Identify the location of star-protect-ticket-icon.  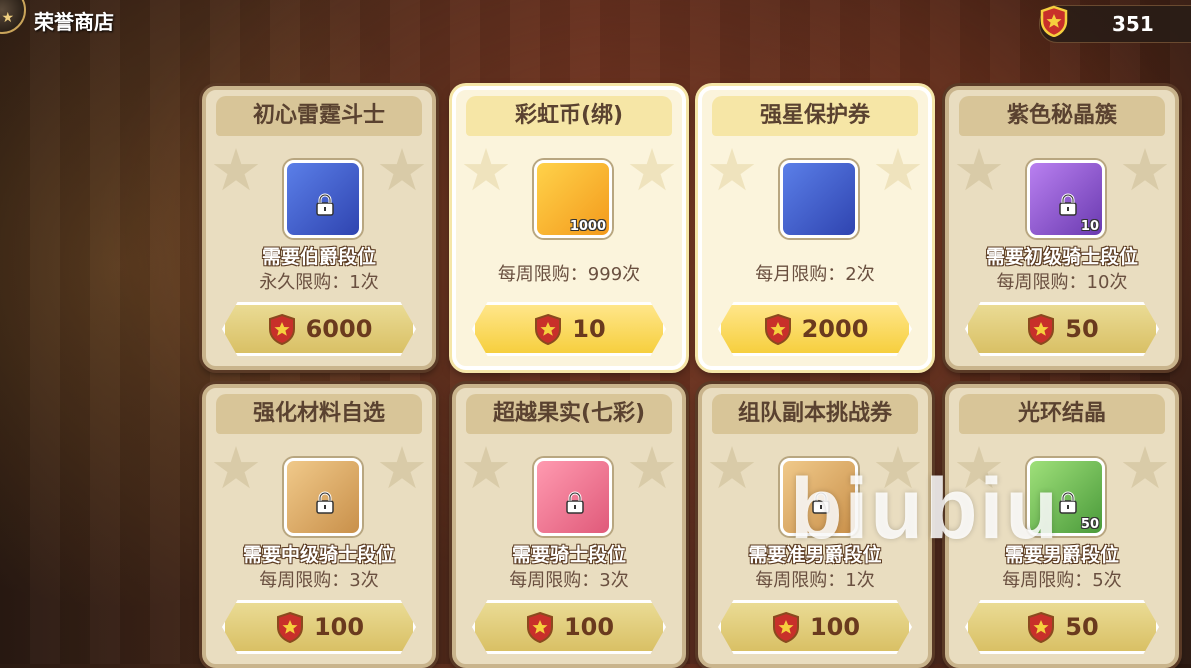
(819, 199).